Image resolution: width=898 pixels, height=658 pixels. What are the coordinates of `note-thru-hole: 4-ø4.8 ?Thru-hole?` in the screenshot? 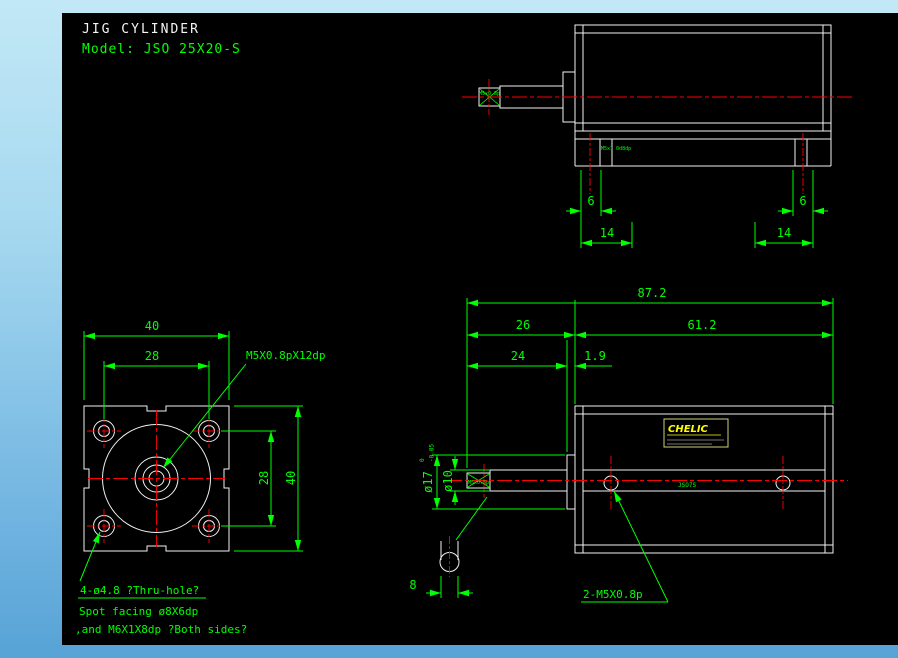 It's located at (139, 590).